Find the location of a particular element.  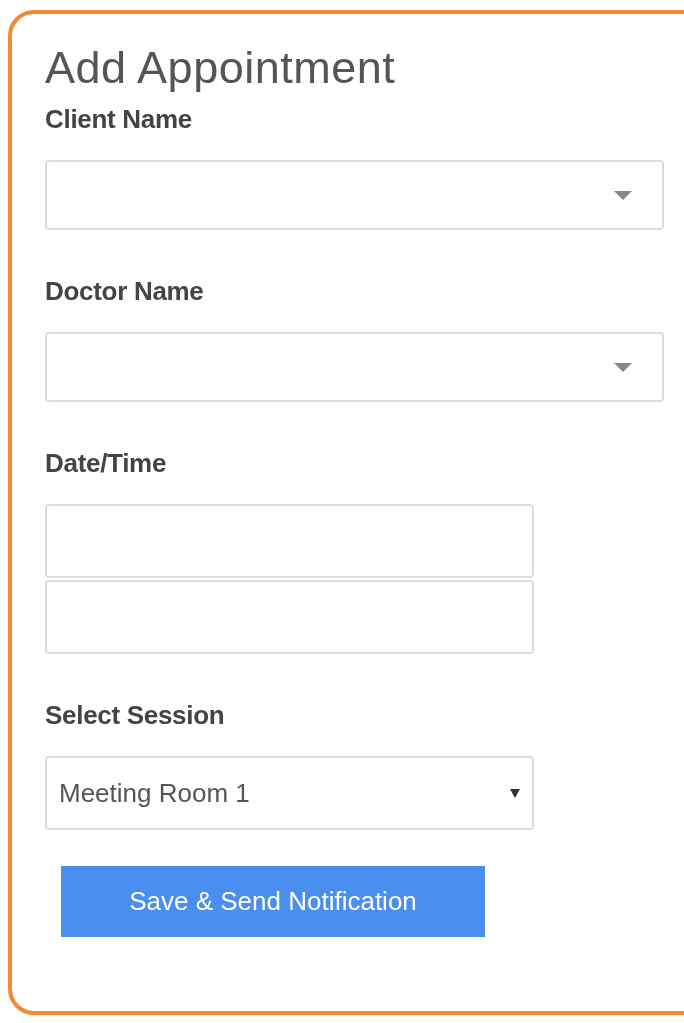

time-field is located at coordinates (289, 617).